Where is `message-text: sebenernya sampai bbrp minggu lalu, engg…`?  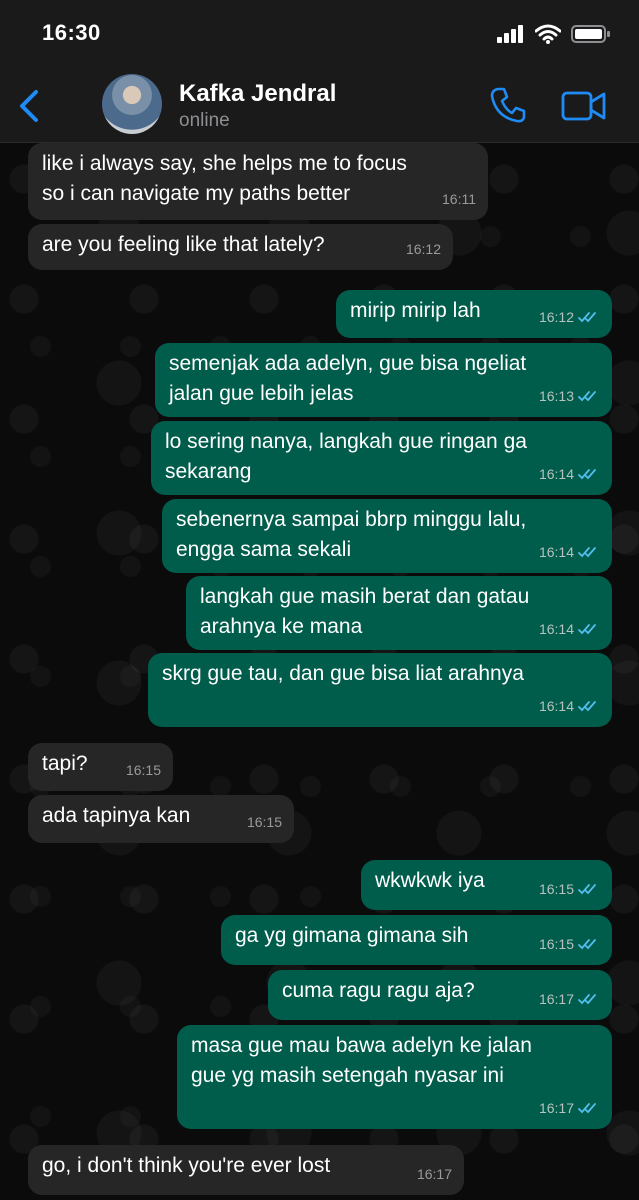
message-text: sebenernya sampai bbrp minggu lalu, engg… is located at coordinates (351, 534).